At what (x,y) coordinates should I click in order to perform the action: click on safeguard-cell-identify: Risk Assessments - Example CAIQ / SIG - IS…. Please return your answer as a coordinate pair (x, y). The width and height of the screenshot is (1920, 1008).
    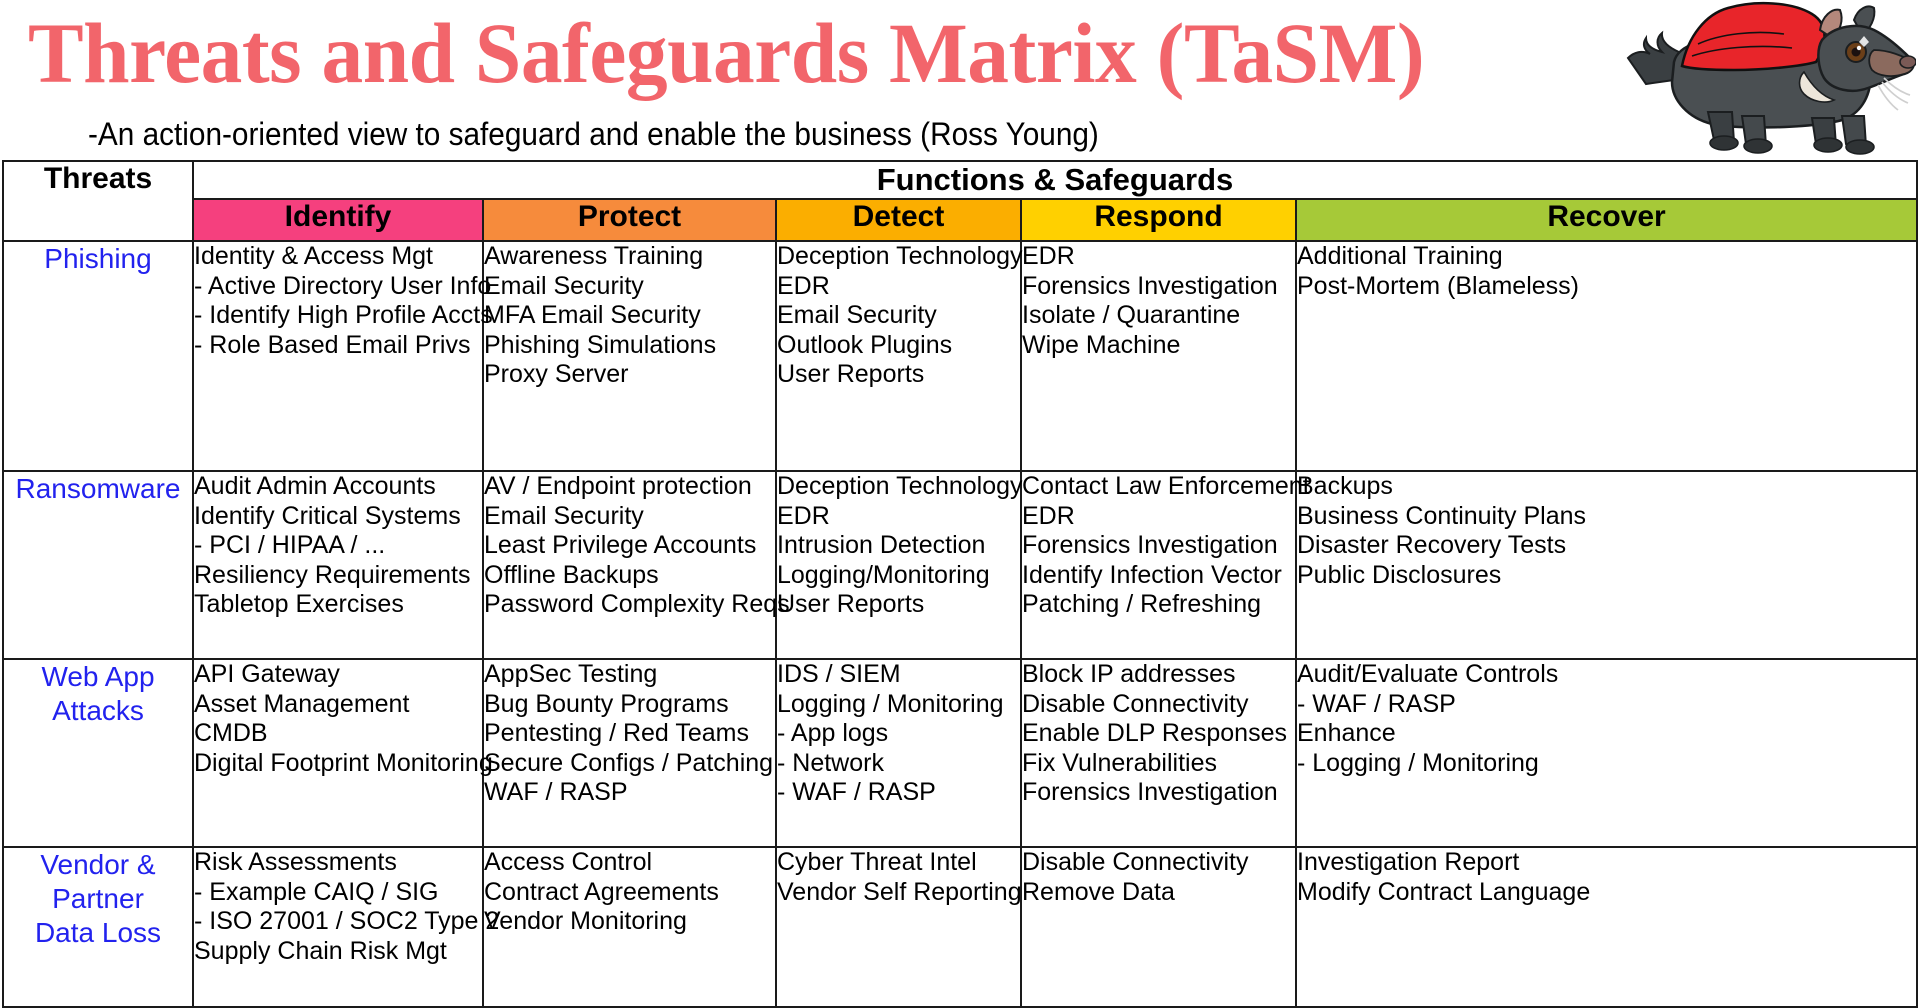
    Looking at the image, I should click on (345, 927).